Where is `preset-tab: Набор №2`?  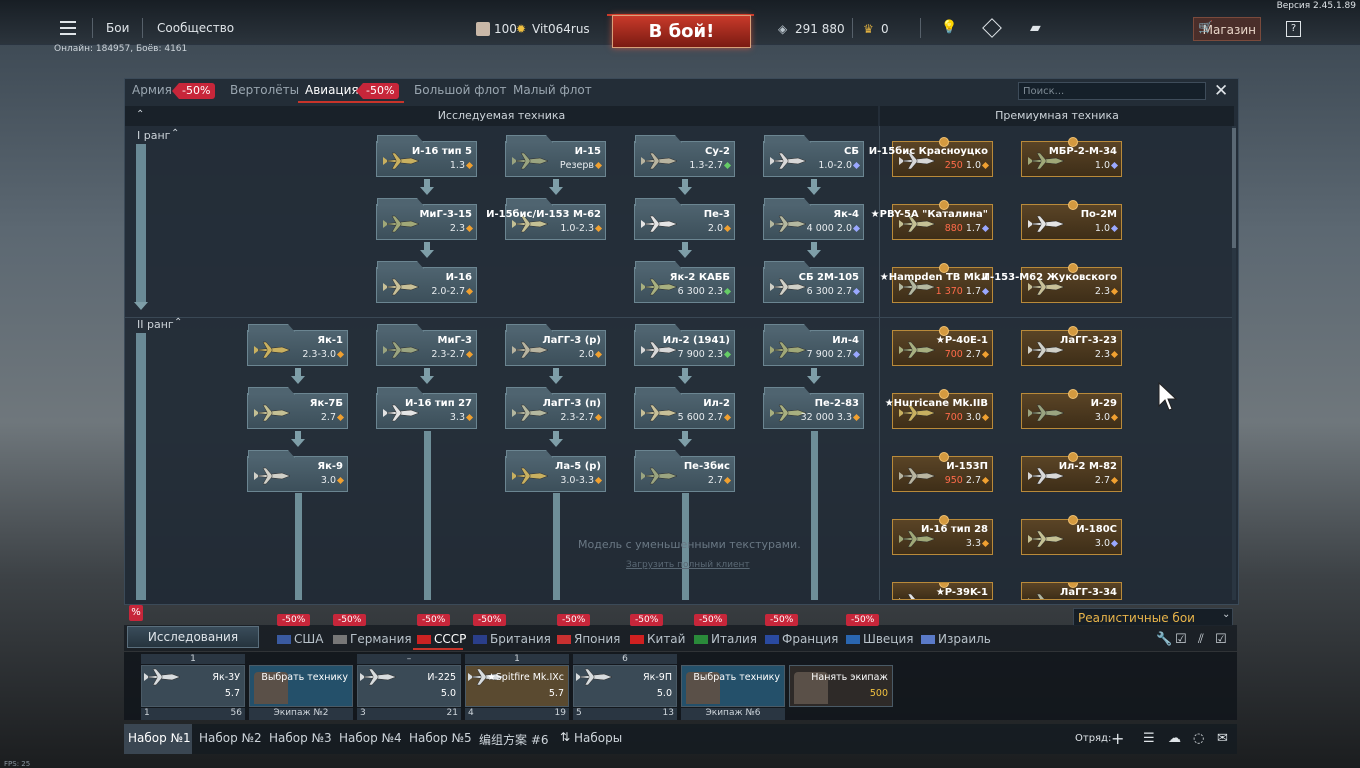 preset-tab: Набор №2 is located at coordinates (230, 738).